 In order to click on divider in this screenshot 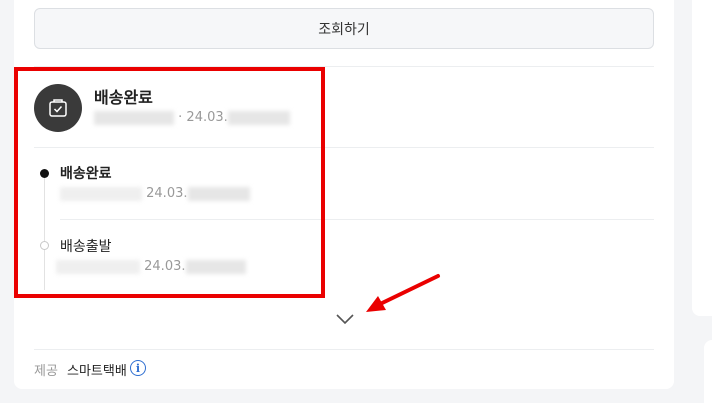, I will do `click(344, 349)`.